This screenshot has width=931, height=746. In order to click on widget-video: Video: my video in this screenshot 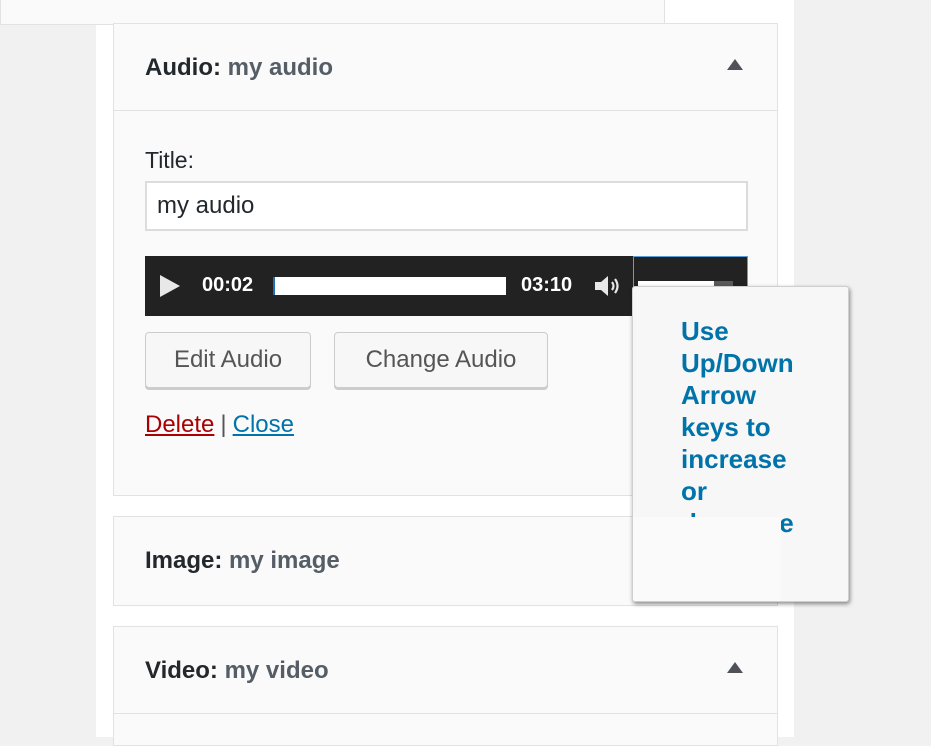, I will do `click(445, 686)`.